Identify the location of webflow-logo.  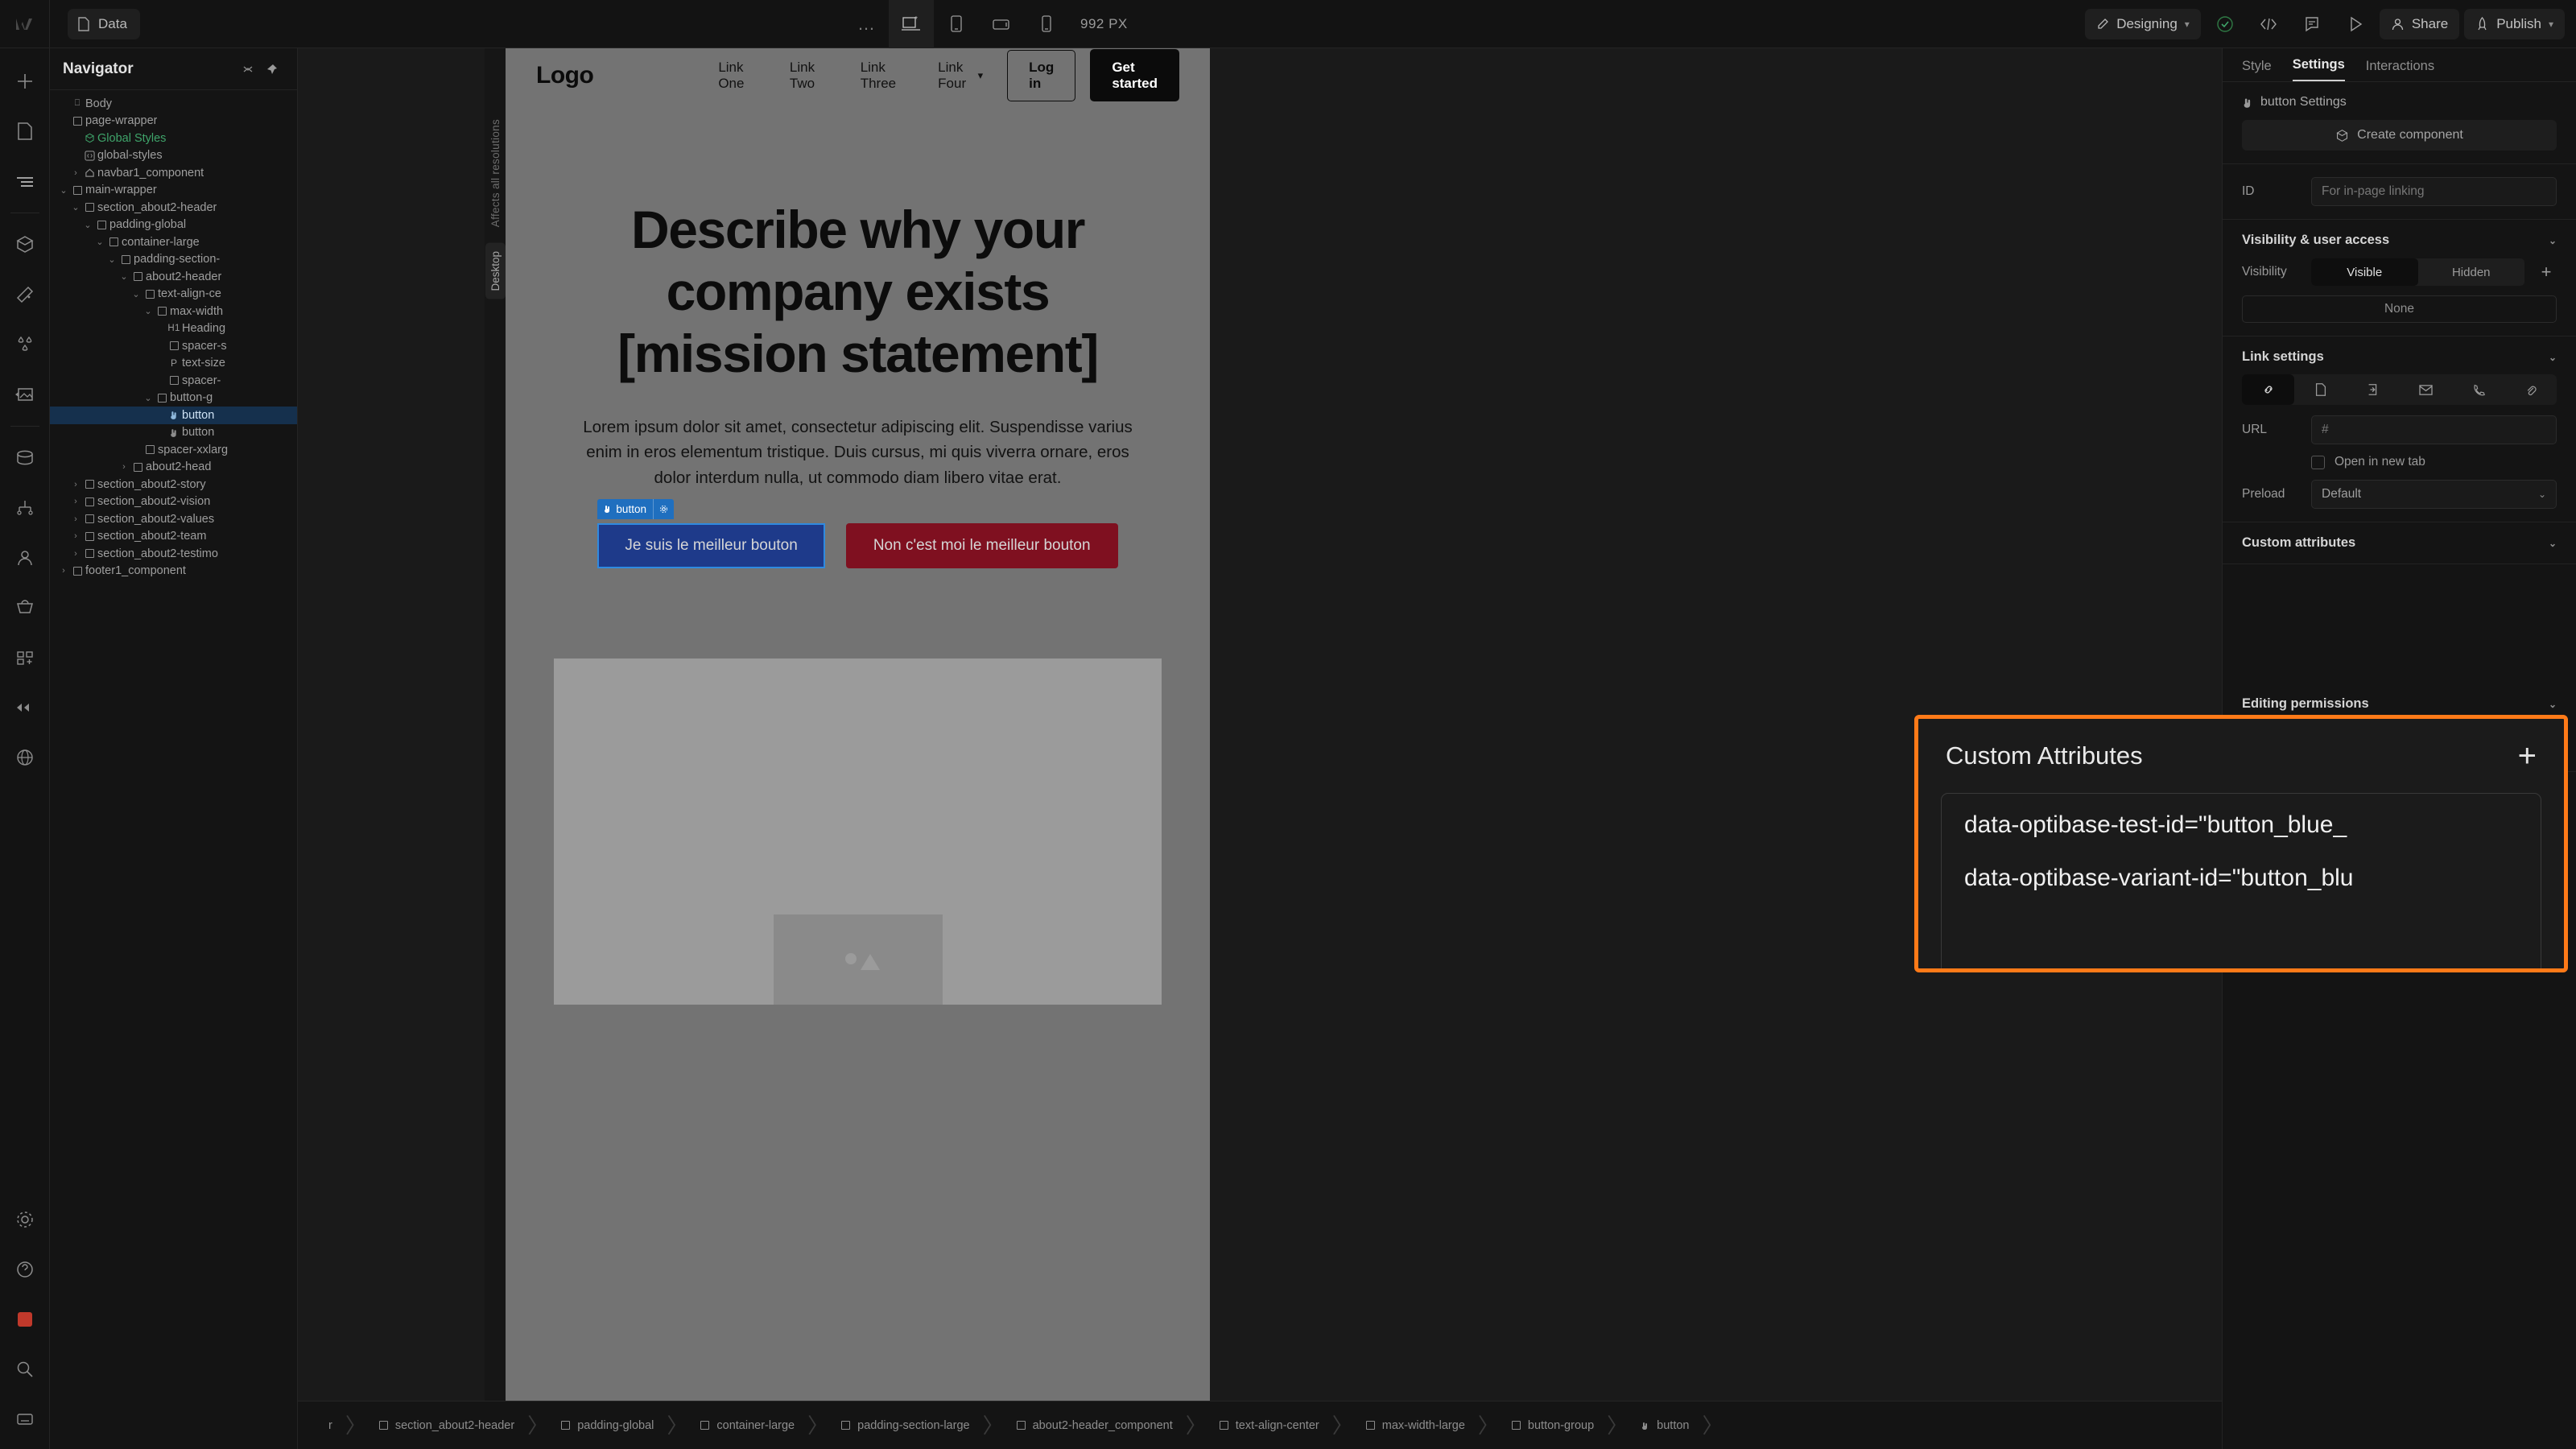
(25, 24).